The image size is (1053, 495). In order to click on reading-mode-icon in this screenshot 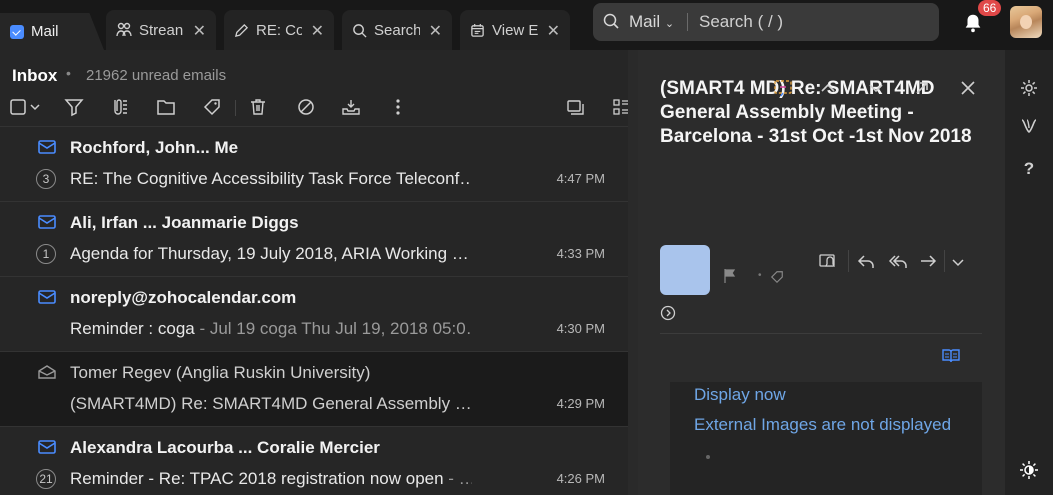, I will do `click(951, 356)`.